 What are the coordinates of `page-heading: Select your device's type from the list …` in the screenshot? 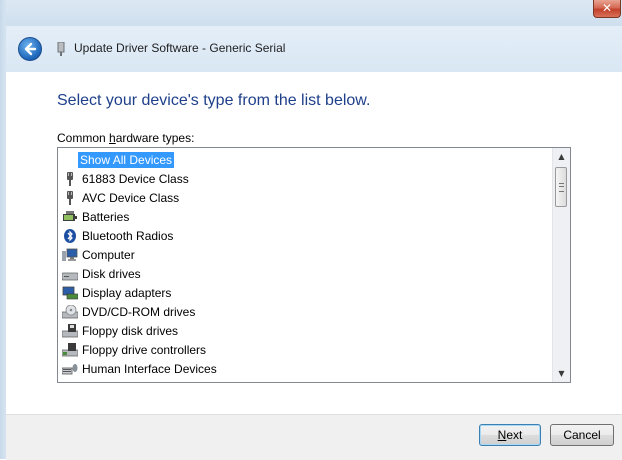 It's located at (214, 100).